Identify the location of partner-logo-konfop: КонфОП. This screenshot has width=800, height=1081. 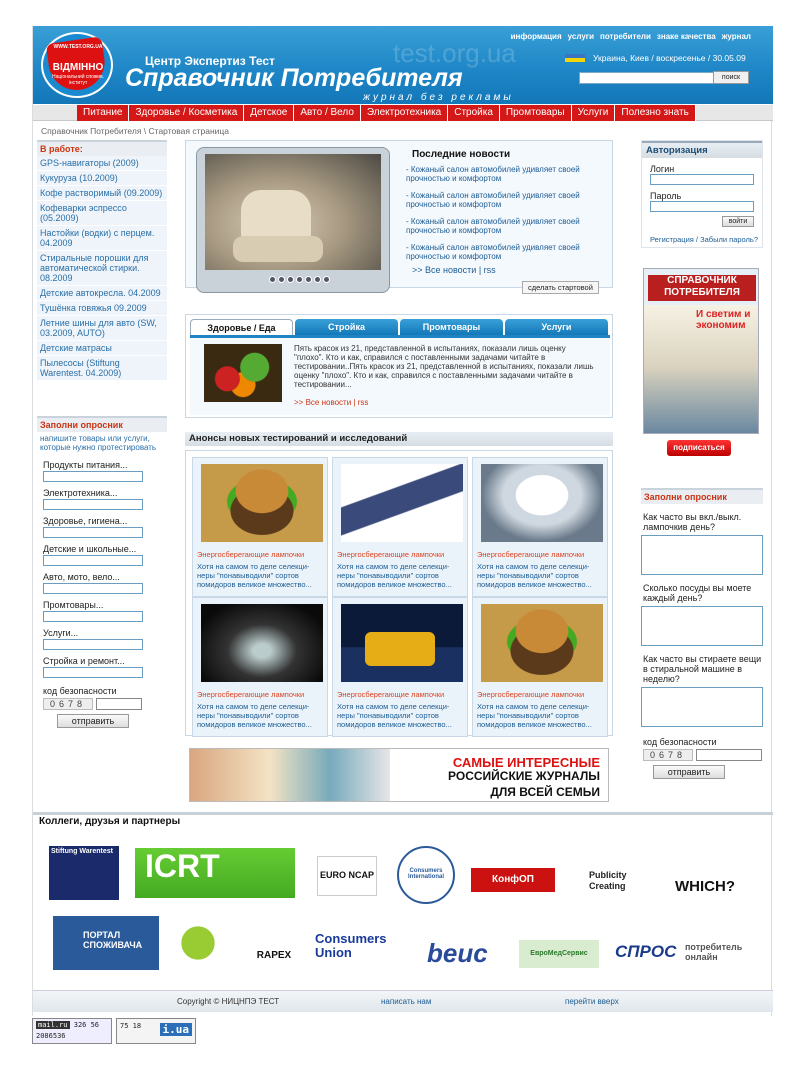
(513, 880).